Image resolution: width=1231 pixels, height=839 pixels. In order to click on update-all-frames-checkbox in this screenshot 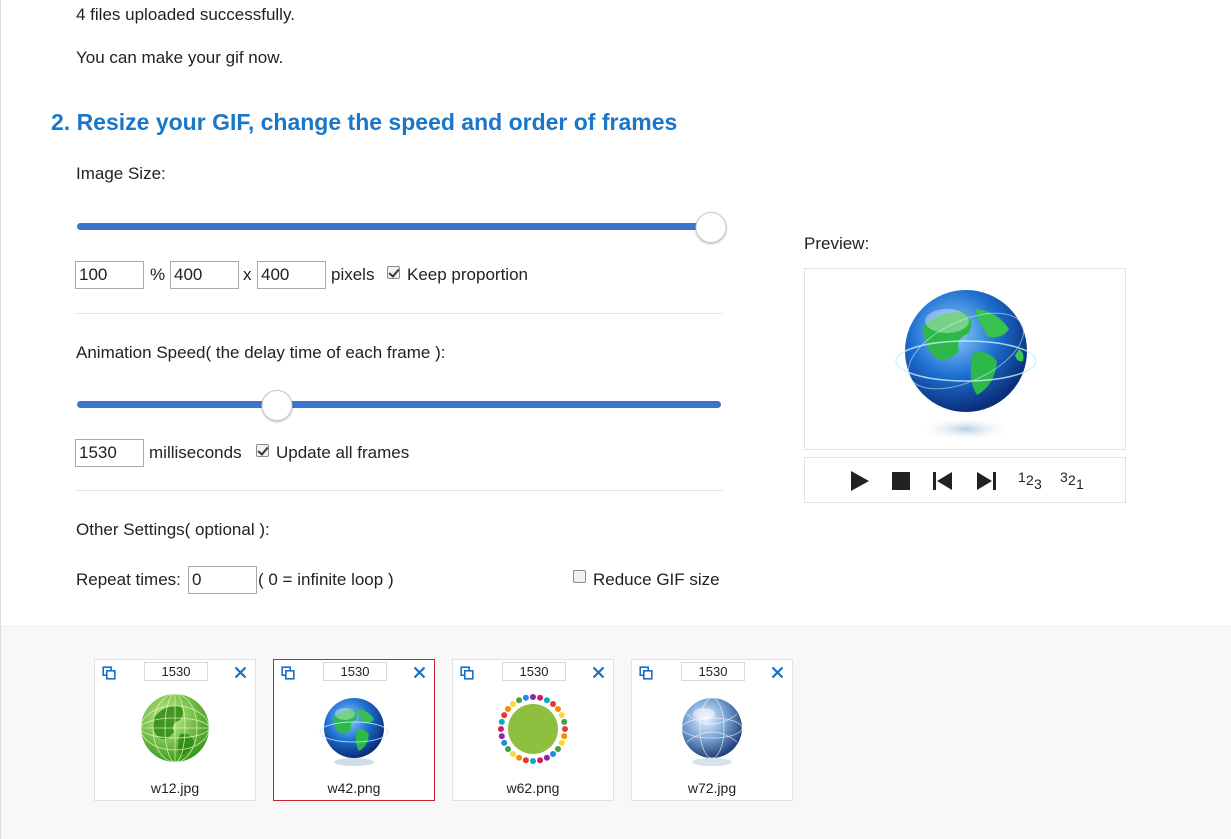, I will do `click(262, 450)`.